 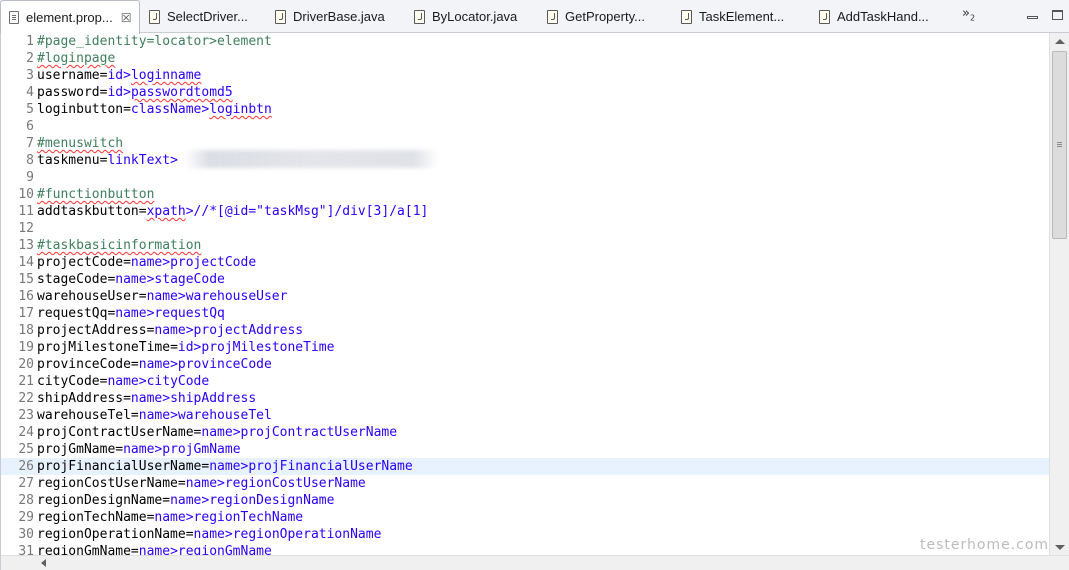 I want to click on locator-type: xpath, so click(x=166, y=211).